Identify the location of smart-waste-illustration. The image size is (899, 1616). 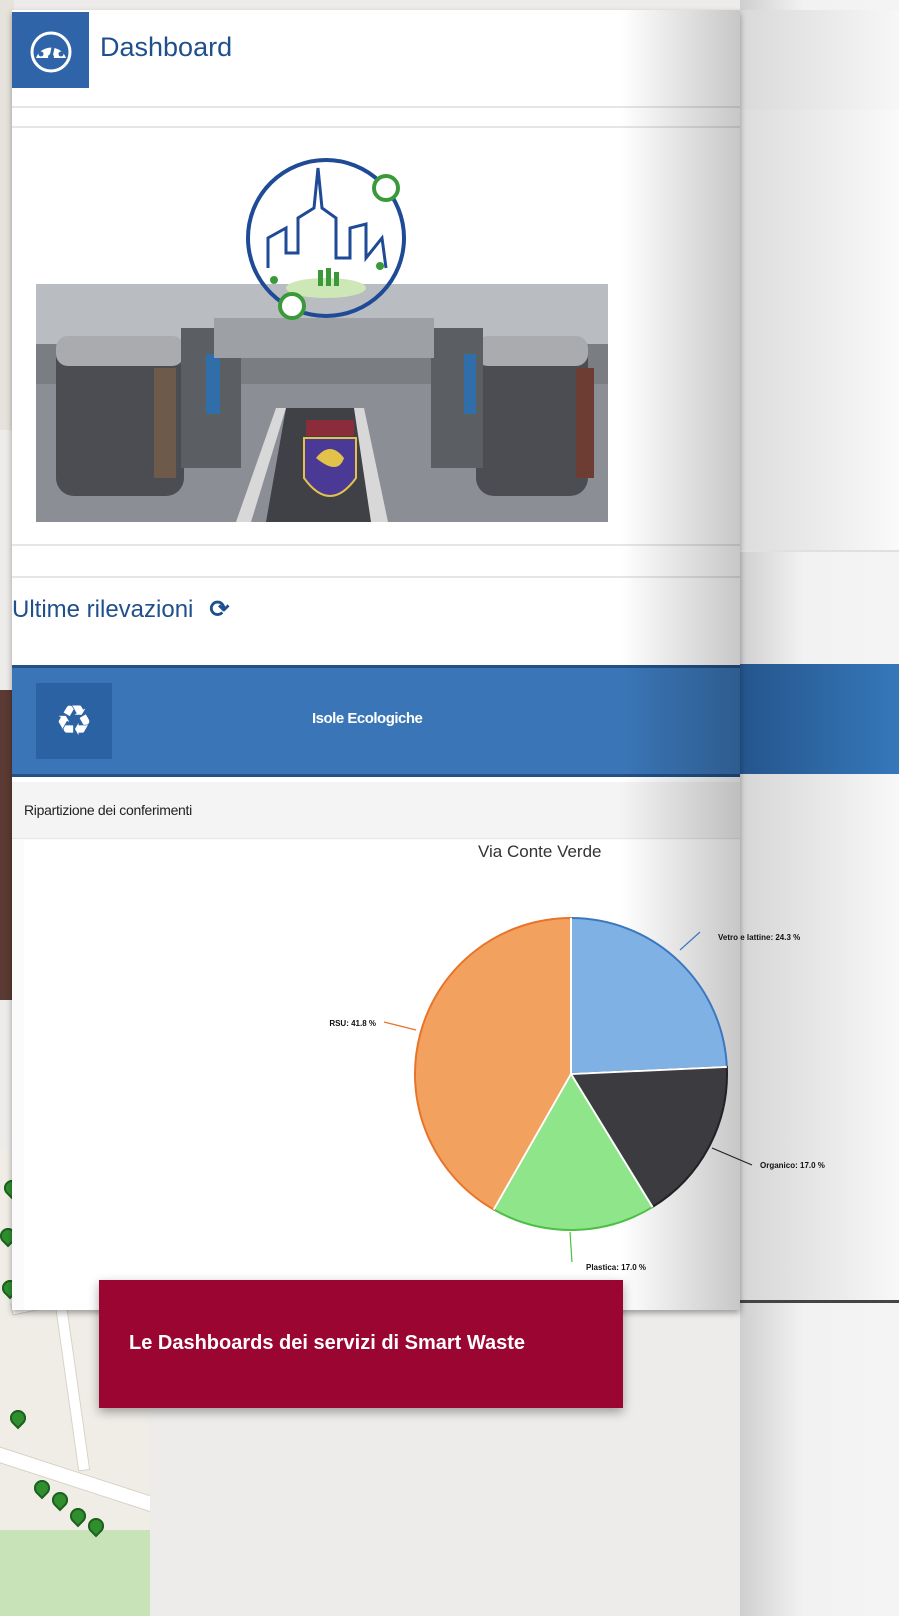
(322, 340).